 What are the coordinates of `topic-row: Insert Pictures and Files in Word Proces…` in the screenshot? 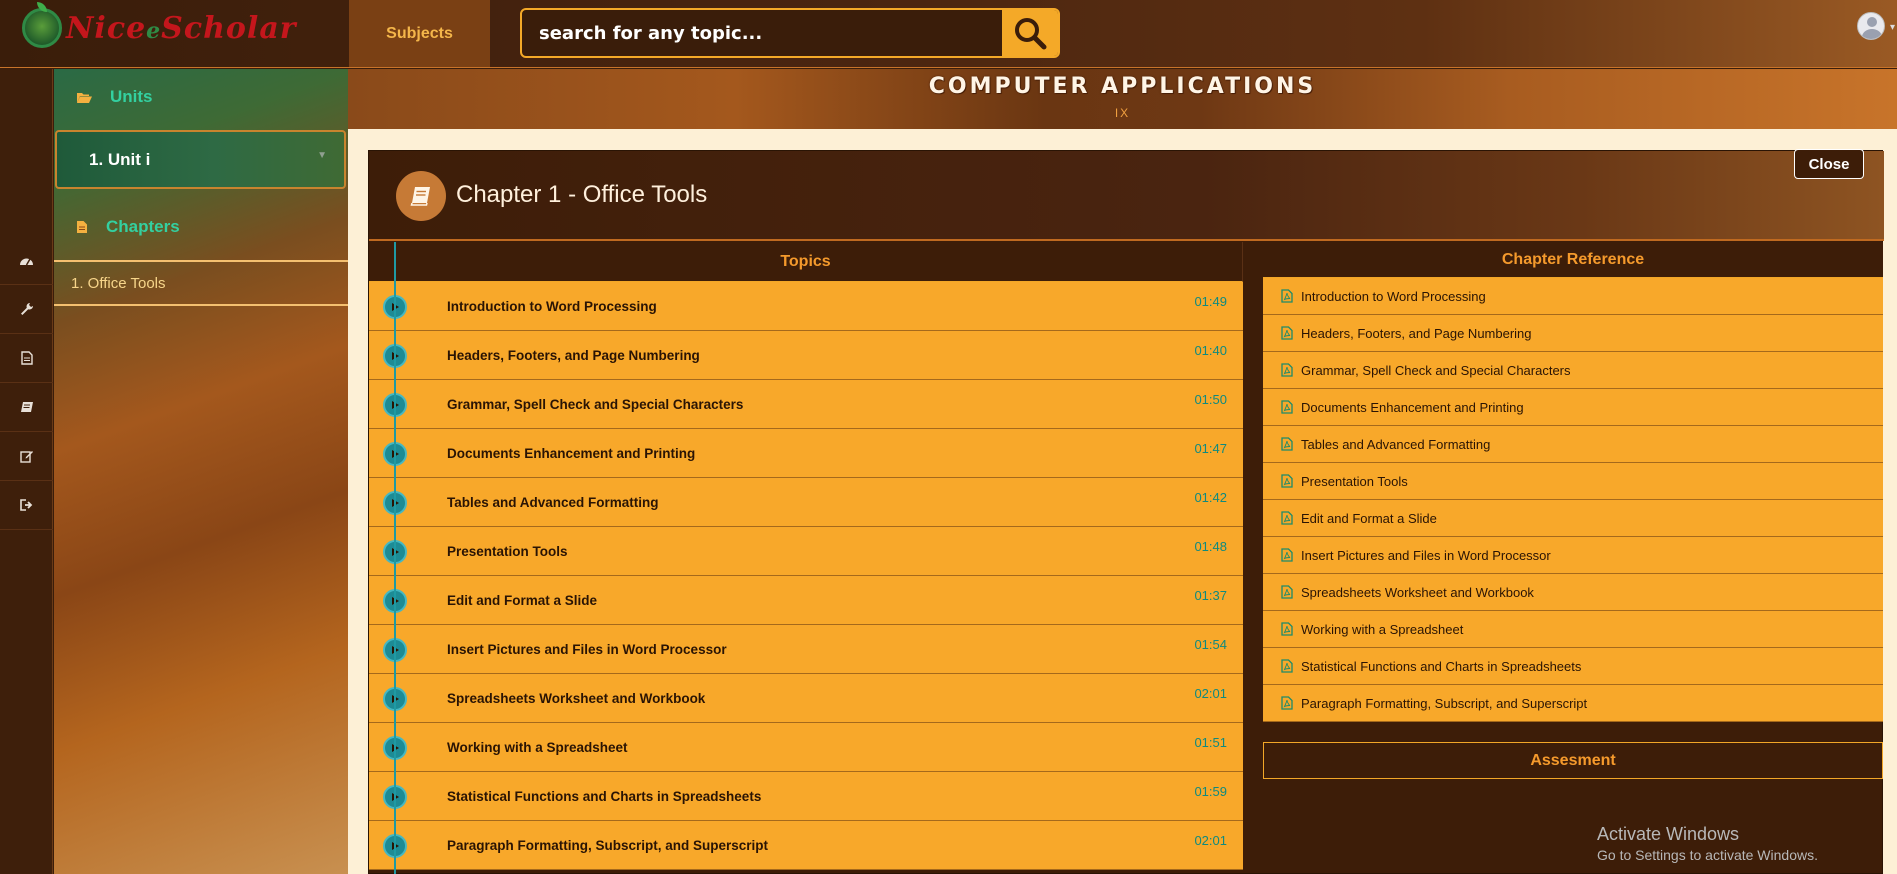 It's located at (806, 649).